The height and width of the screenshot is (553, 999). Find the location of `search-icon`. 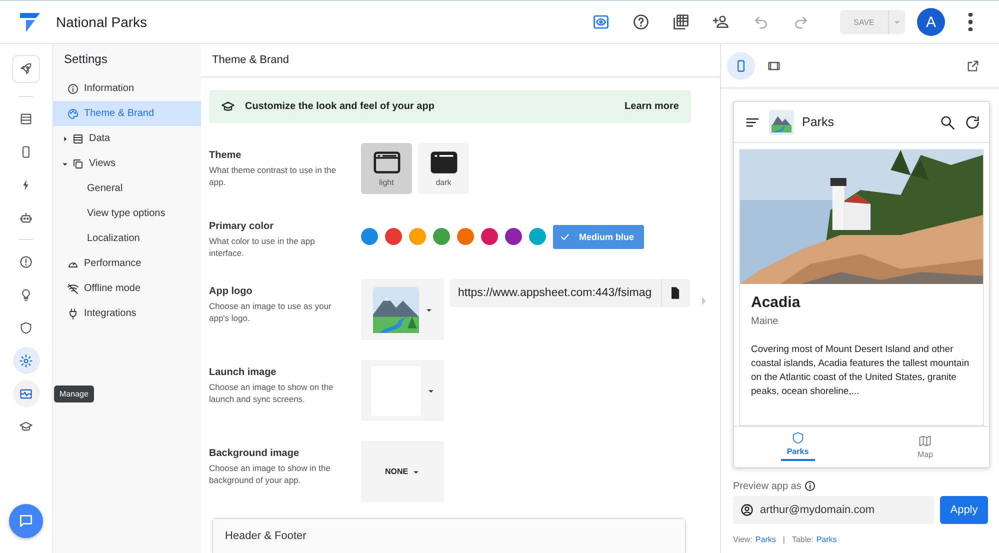

search-icon is located at coordinates (947, 122).